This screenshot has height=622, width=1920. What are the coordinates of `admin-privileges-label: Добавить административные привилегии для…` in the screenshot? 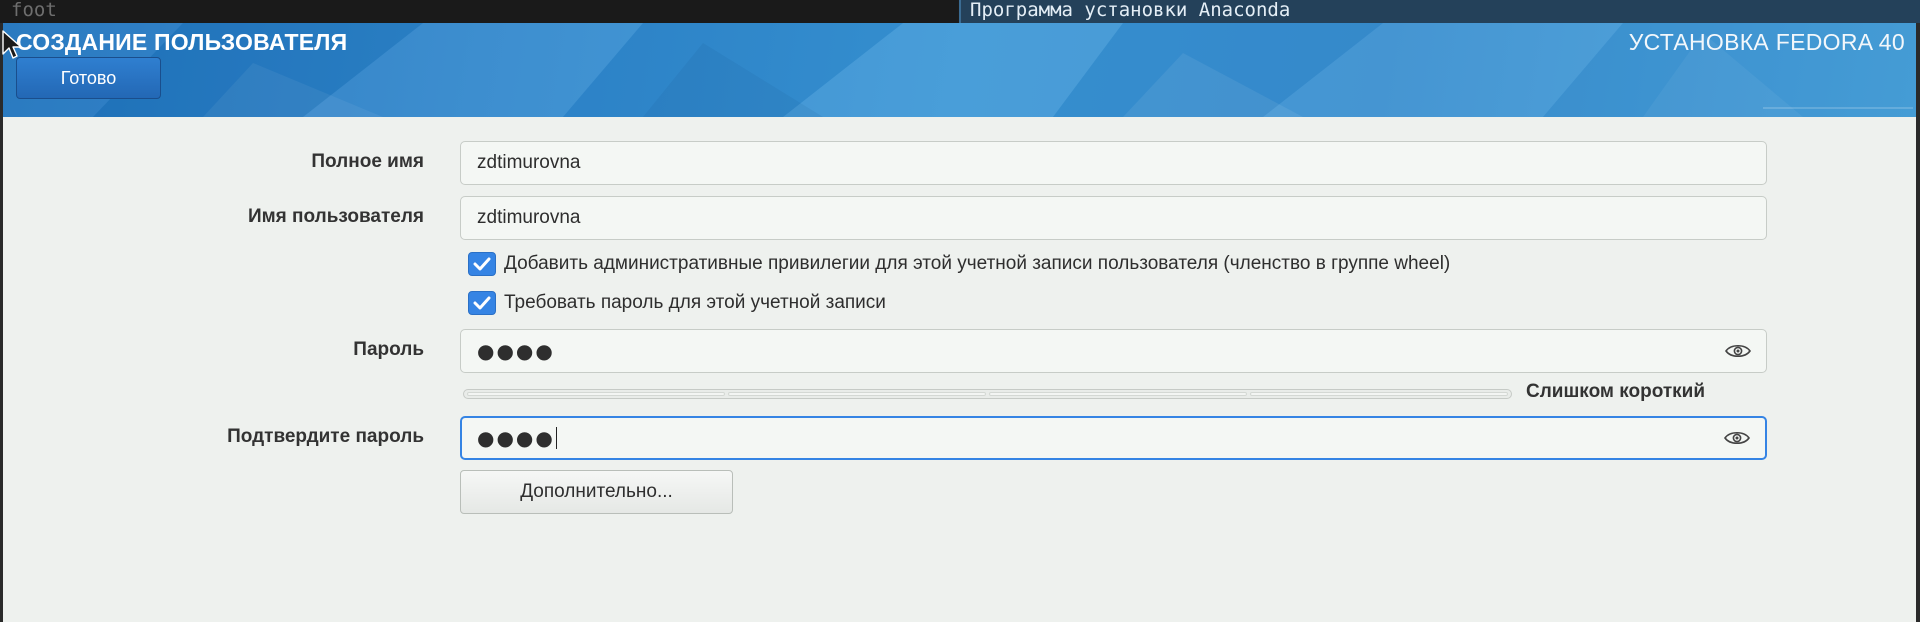 It's located at (977, 263).